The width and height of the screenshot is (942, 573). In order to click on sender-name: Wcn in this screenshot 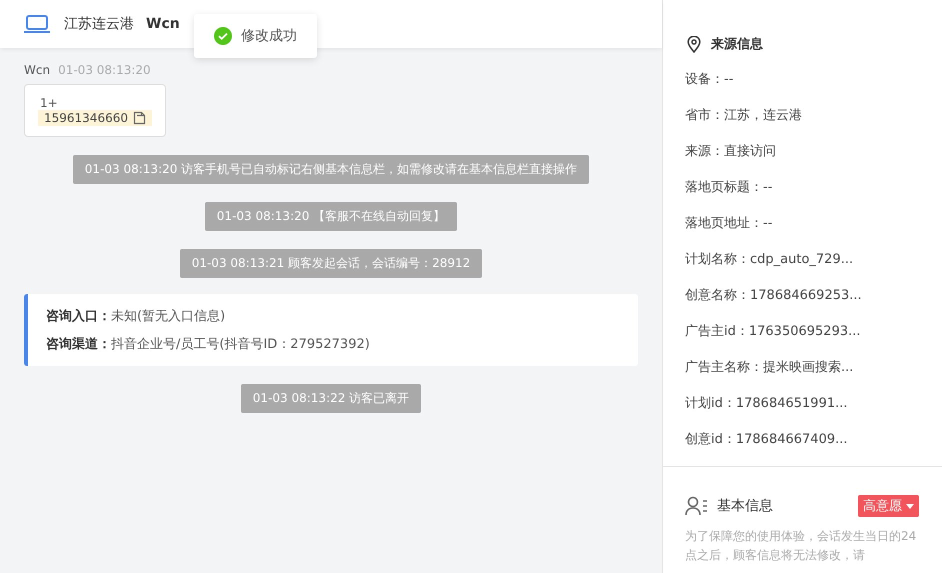, I will do `click(37, 70)`.